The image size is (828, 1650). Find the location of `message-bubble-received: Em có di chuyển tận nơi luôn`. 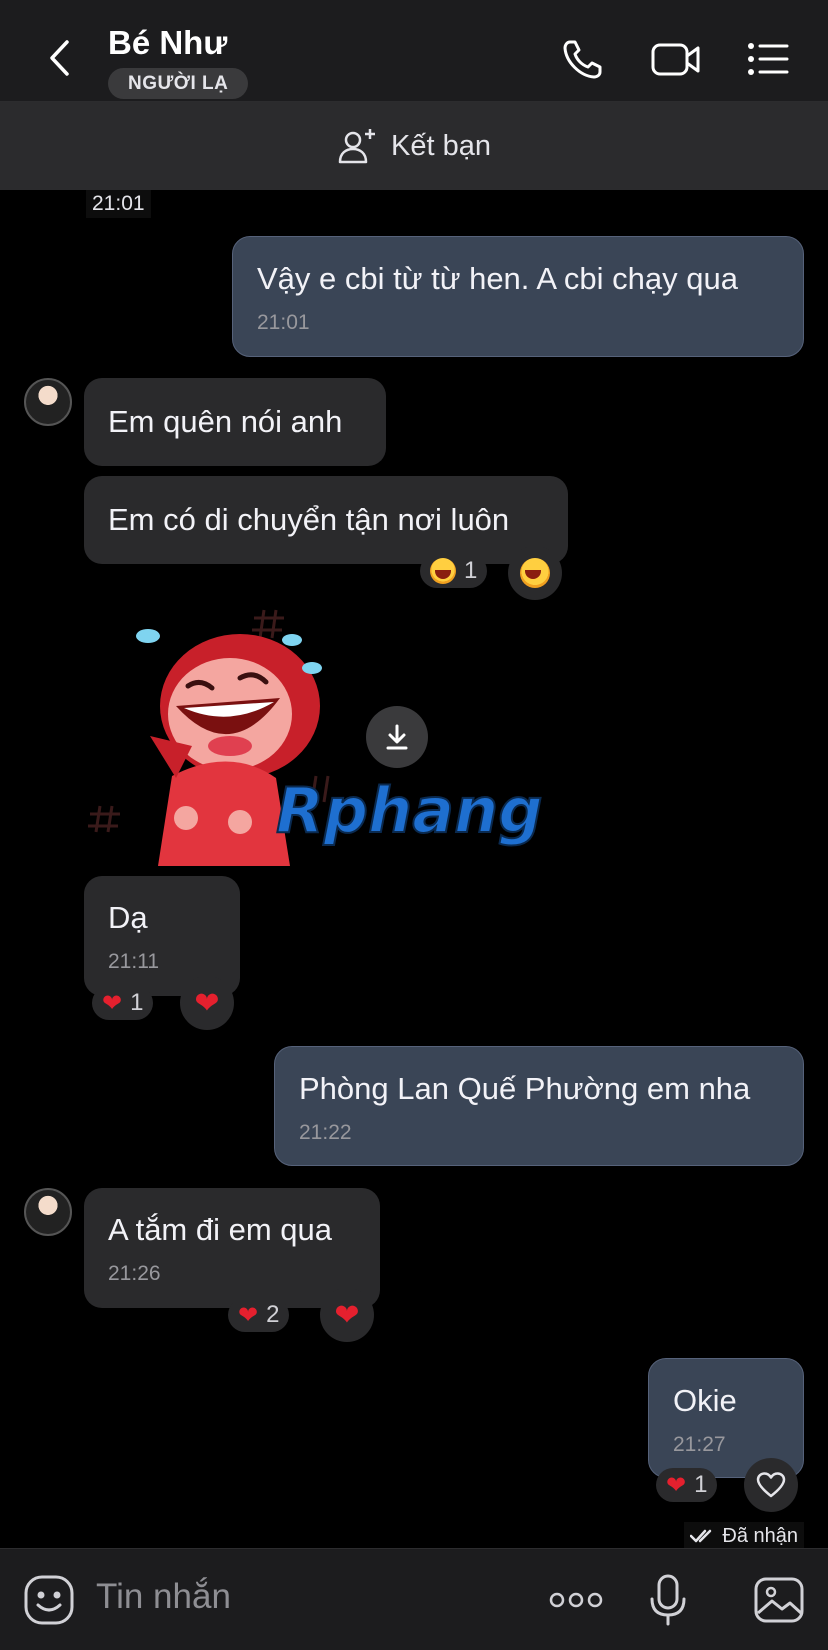

message-bubble-received: Em có di chuyển tận nơi luôn is located at coordinates (326, 520).